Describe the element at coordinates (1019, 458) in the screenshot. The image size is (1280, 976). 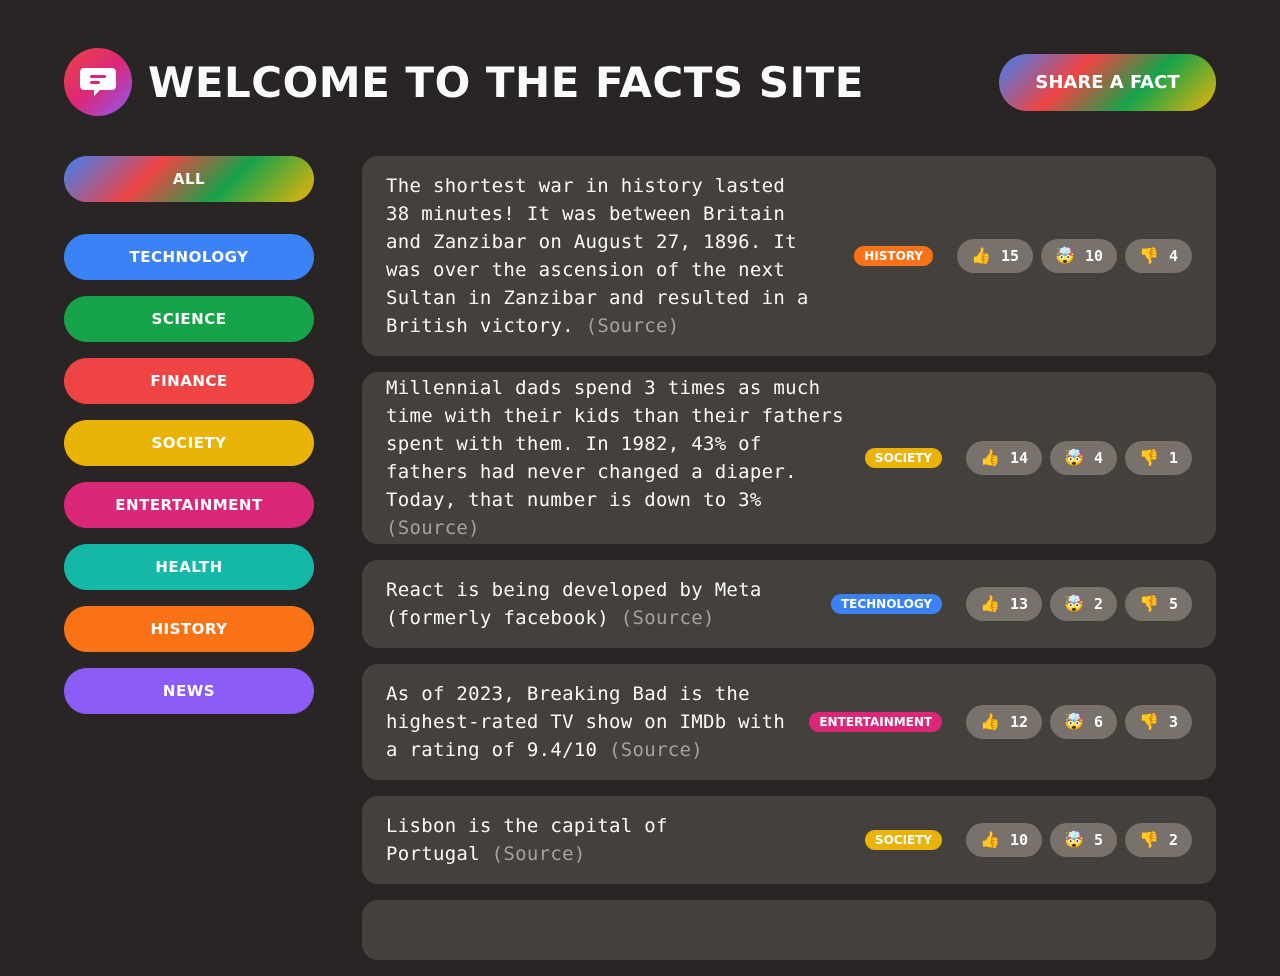
I see `vote-count: 14` at that location.